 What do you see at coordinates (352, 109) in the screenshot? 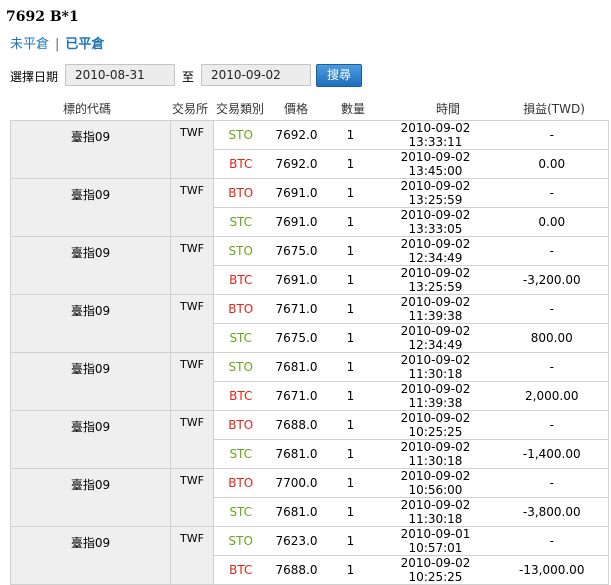
I see `header-quantity: 數量` at bounding box center [352, 109].